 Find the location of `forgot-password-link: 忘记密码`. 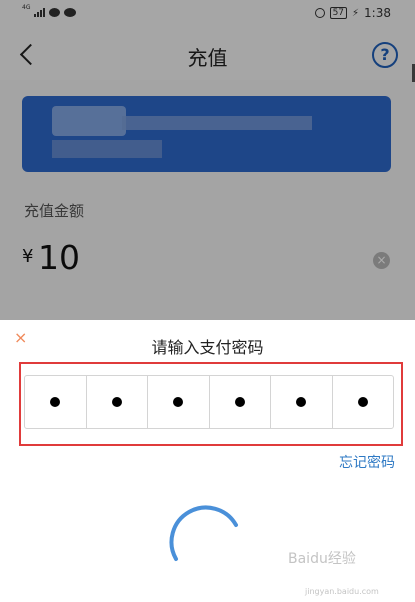

forgot-password-link: 忘记密码 is located at coordinates (367, 462).